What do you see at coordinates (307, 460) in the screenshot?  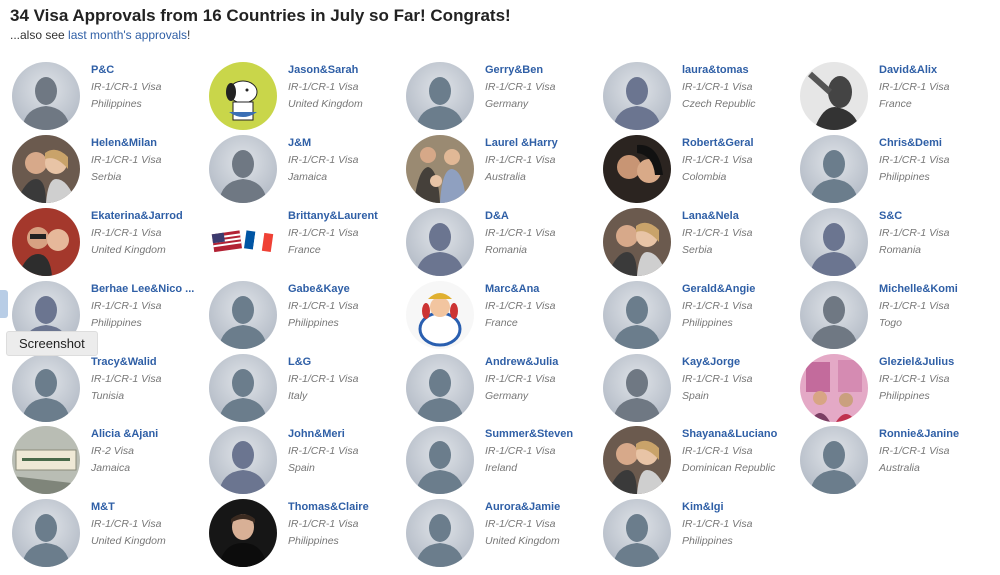 I see `approval-card: John&Meri IR-1/CR-1 Visa Spain` at bounding box center [307, 460].